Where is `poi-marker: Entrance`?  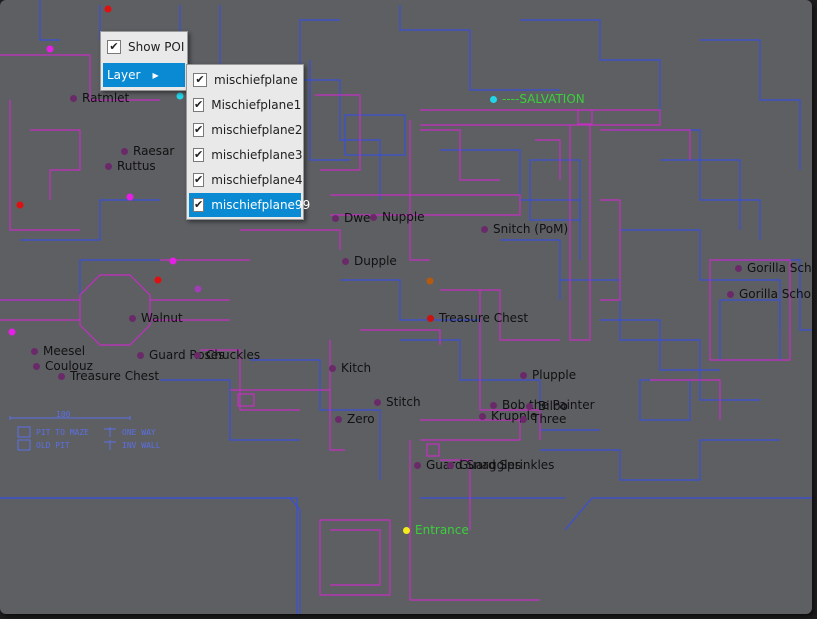
poi-marker: Entrance is located at coordinates (436, 530).